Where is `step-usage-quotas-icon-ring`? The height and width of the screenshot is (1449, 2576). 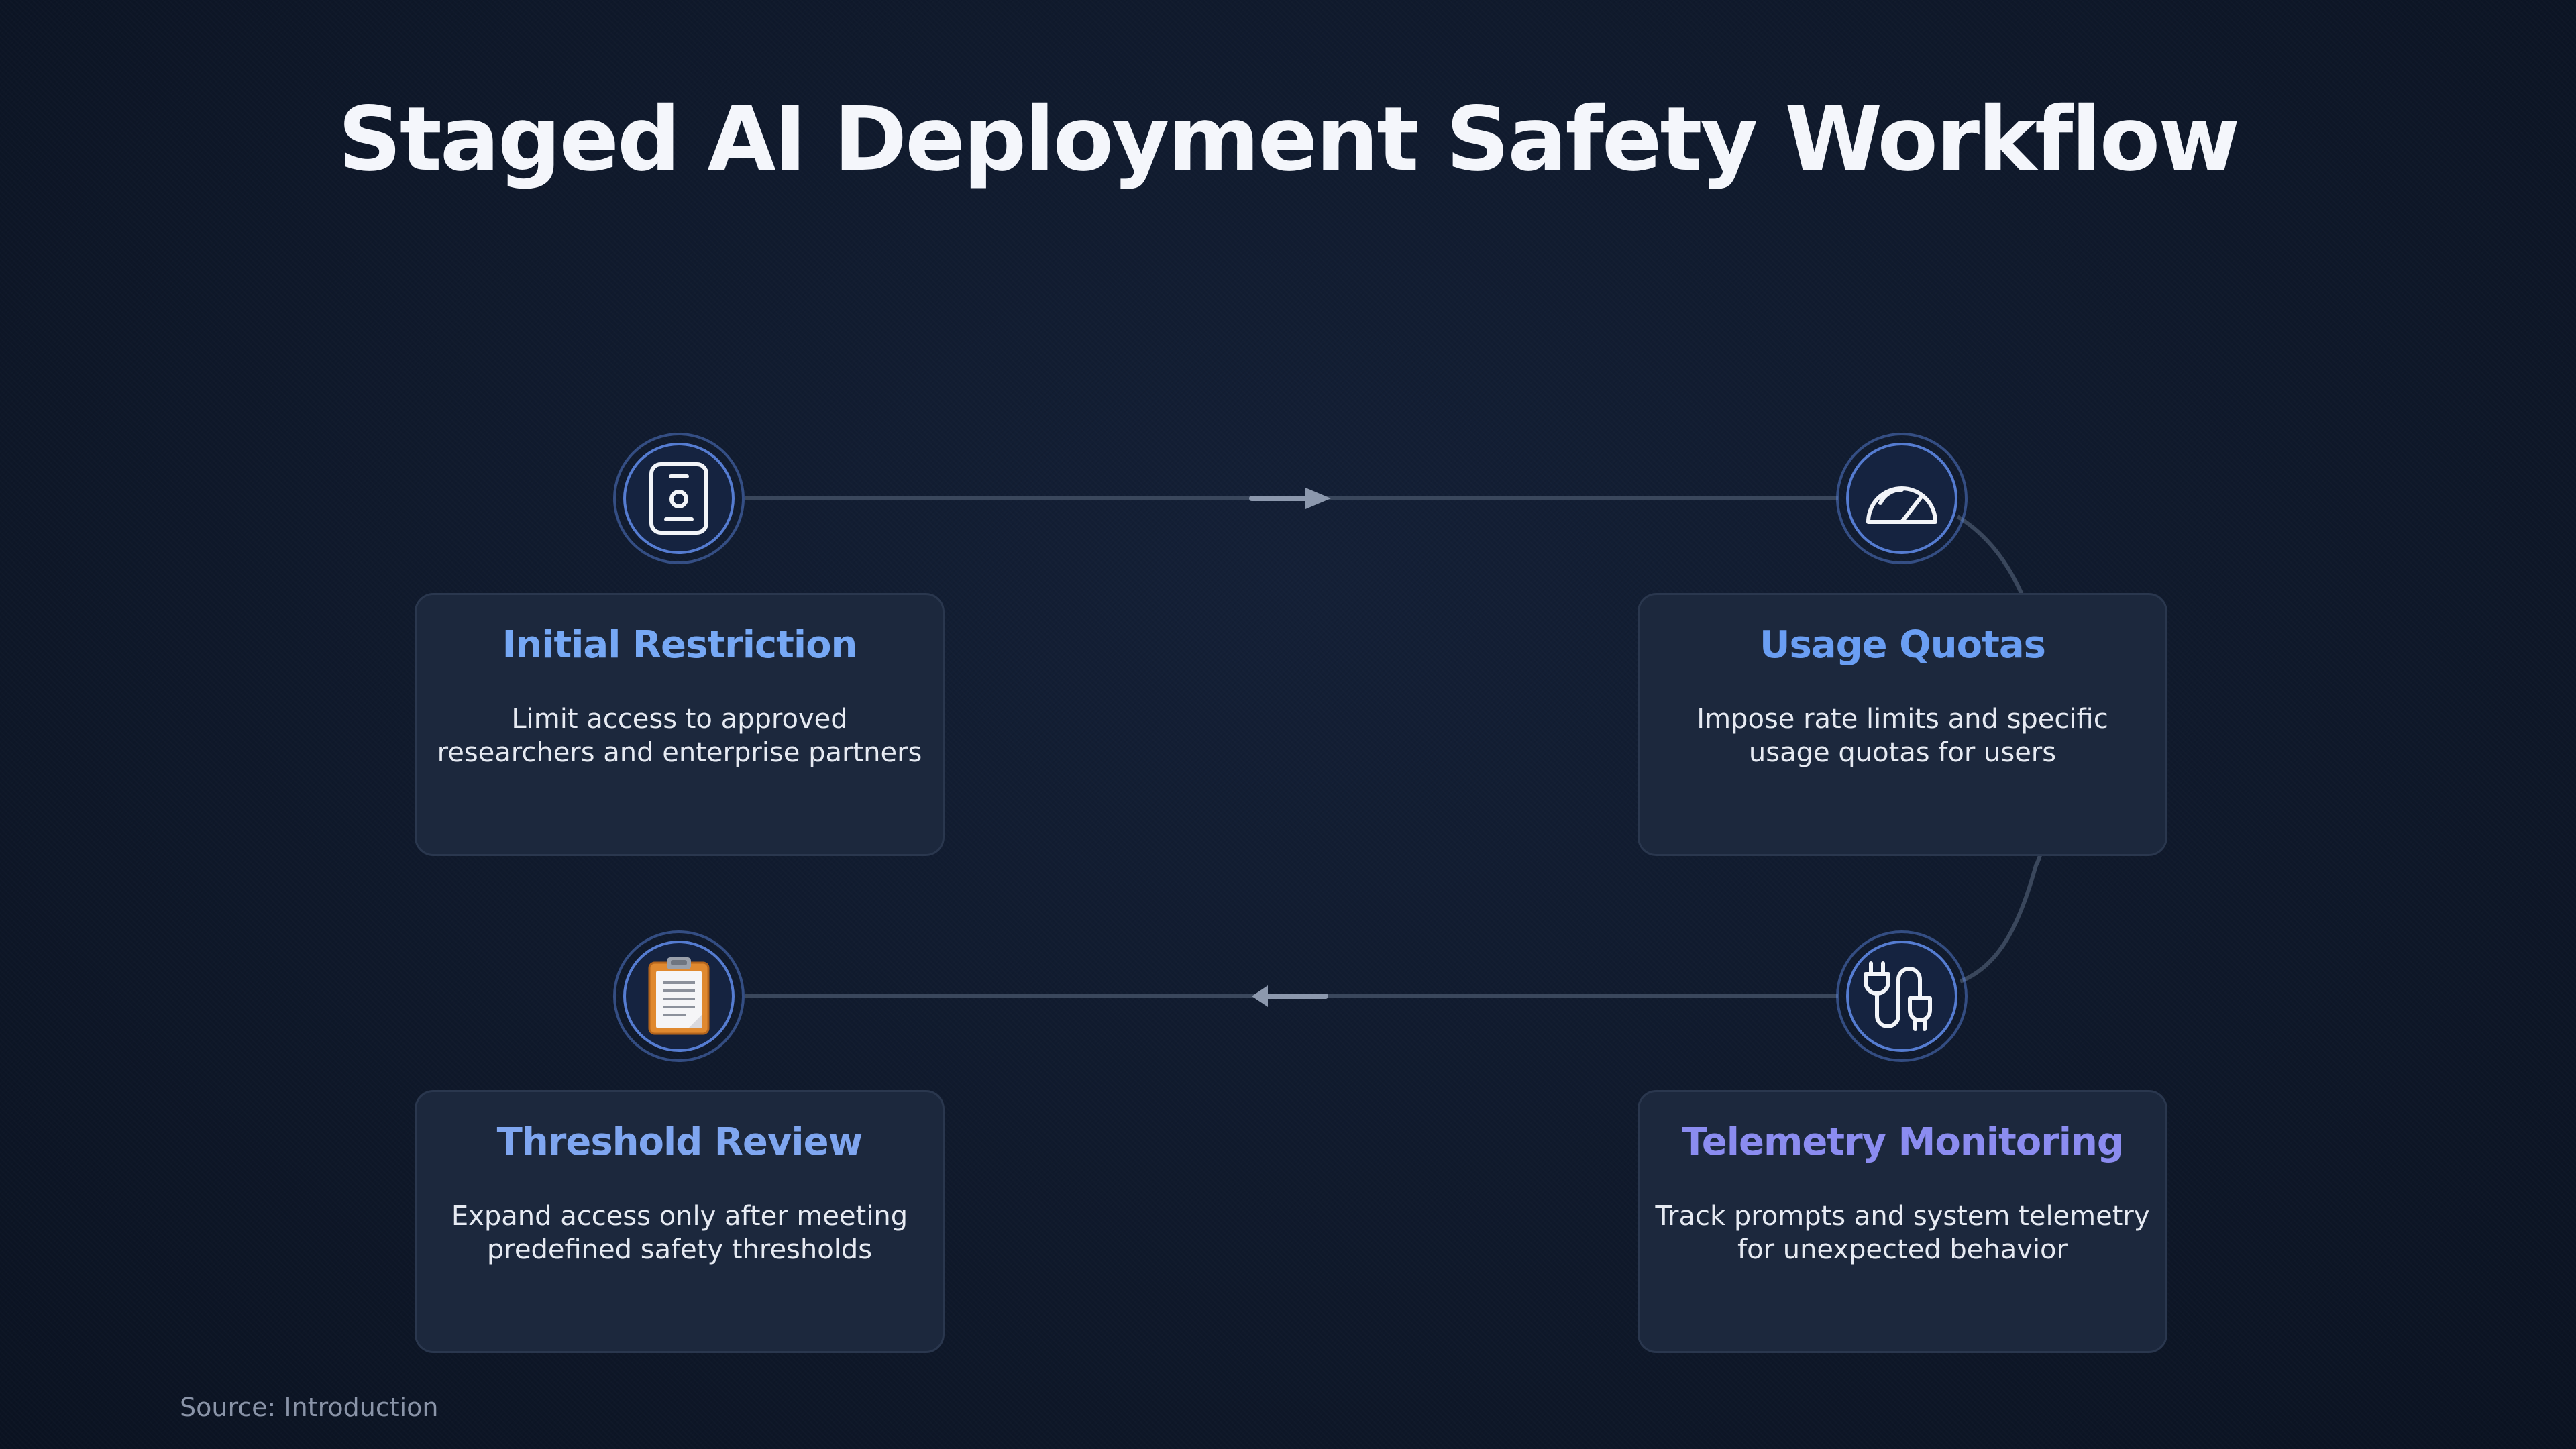 step-usage-quotas-icon-ring is located at coordinates (1902, 498).